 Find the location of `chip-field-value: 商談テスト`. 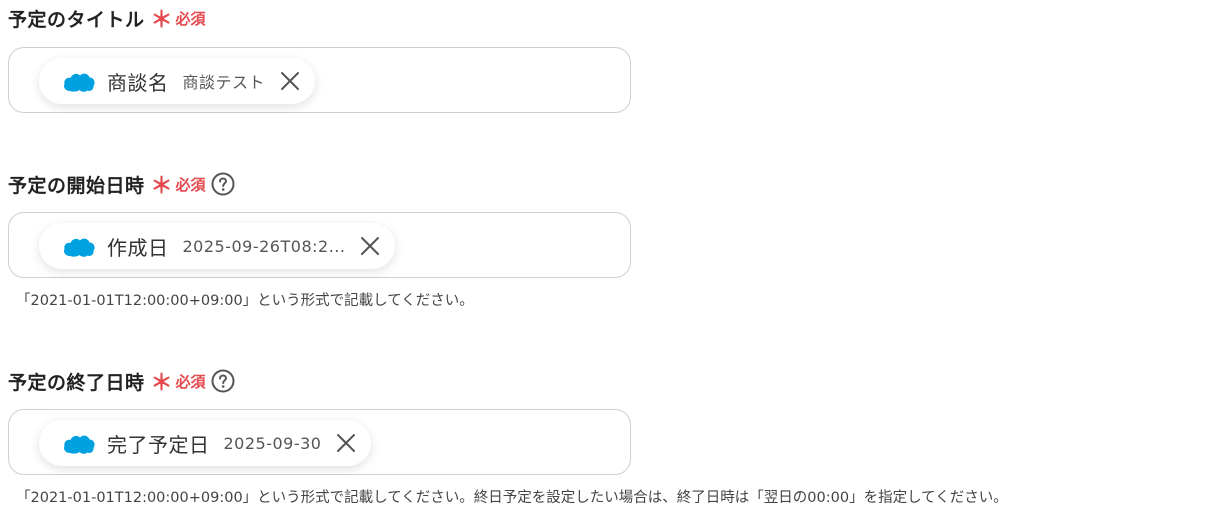

chip-field-value: 商談テスト is located at coordinates (224, 82).